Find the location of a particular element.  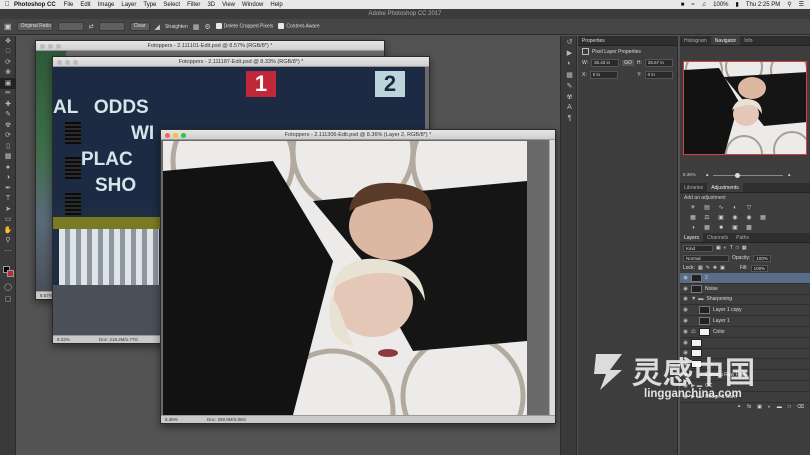

quick-mask-icon: ◯ is located at coordinates (8, 287).